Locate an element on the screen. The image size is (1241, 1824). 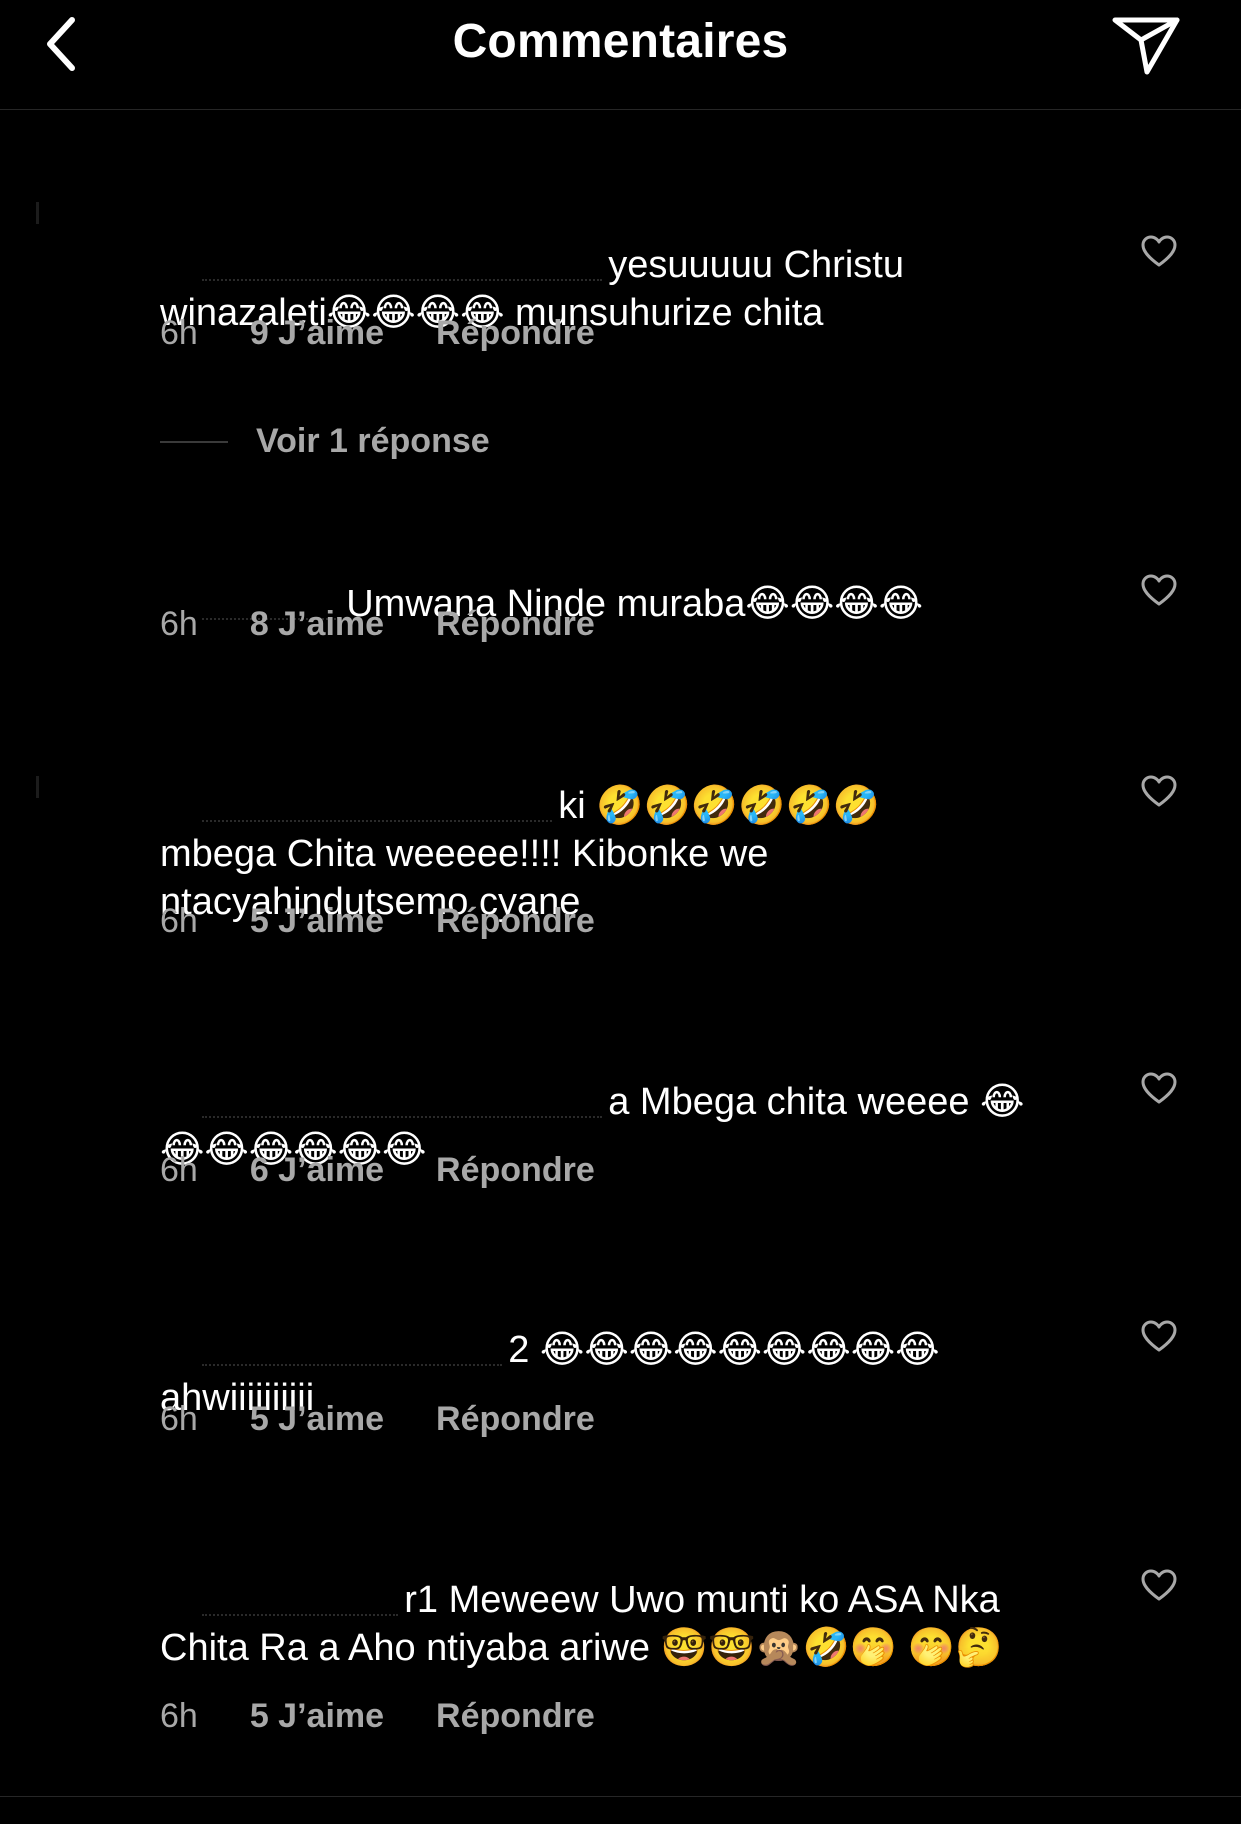
comment-text: a Mbega chita weeee 😂 😂😂😂😂😂😂 is located at coordinates (610, 1126).